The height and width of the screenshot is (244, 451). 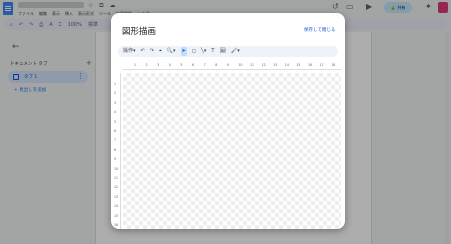 I want to click on ruler-tick-label: 18, so click(x=333, y=65).